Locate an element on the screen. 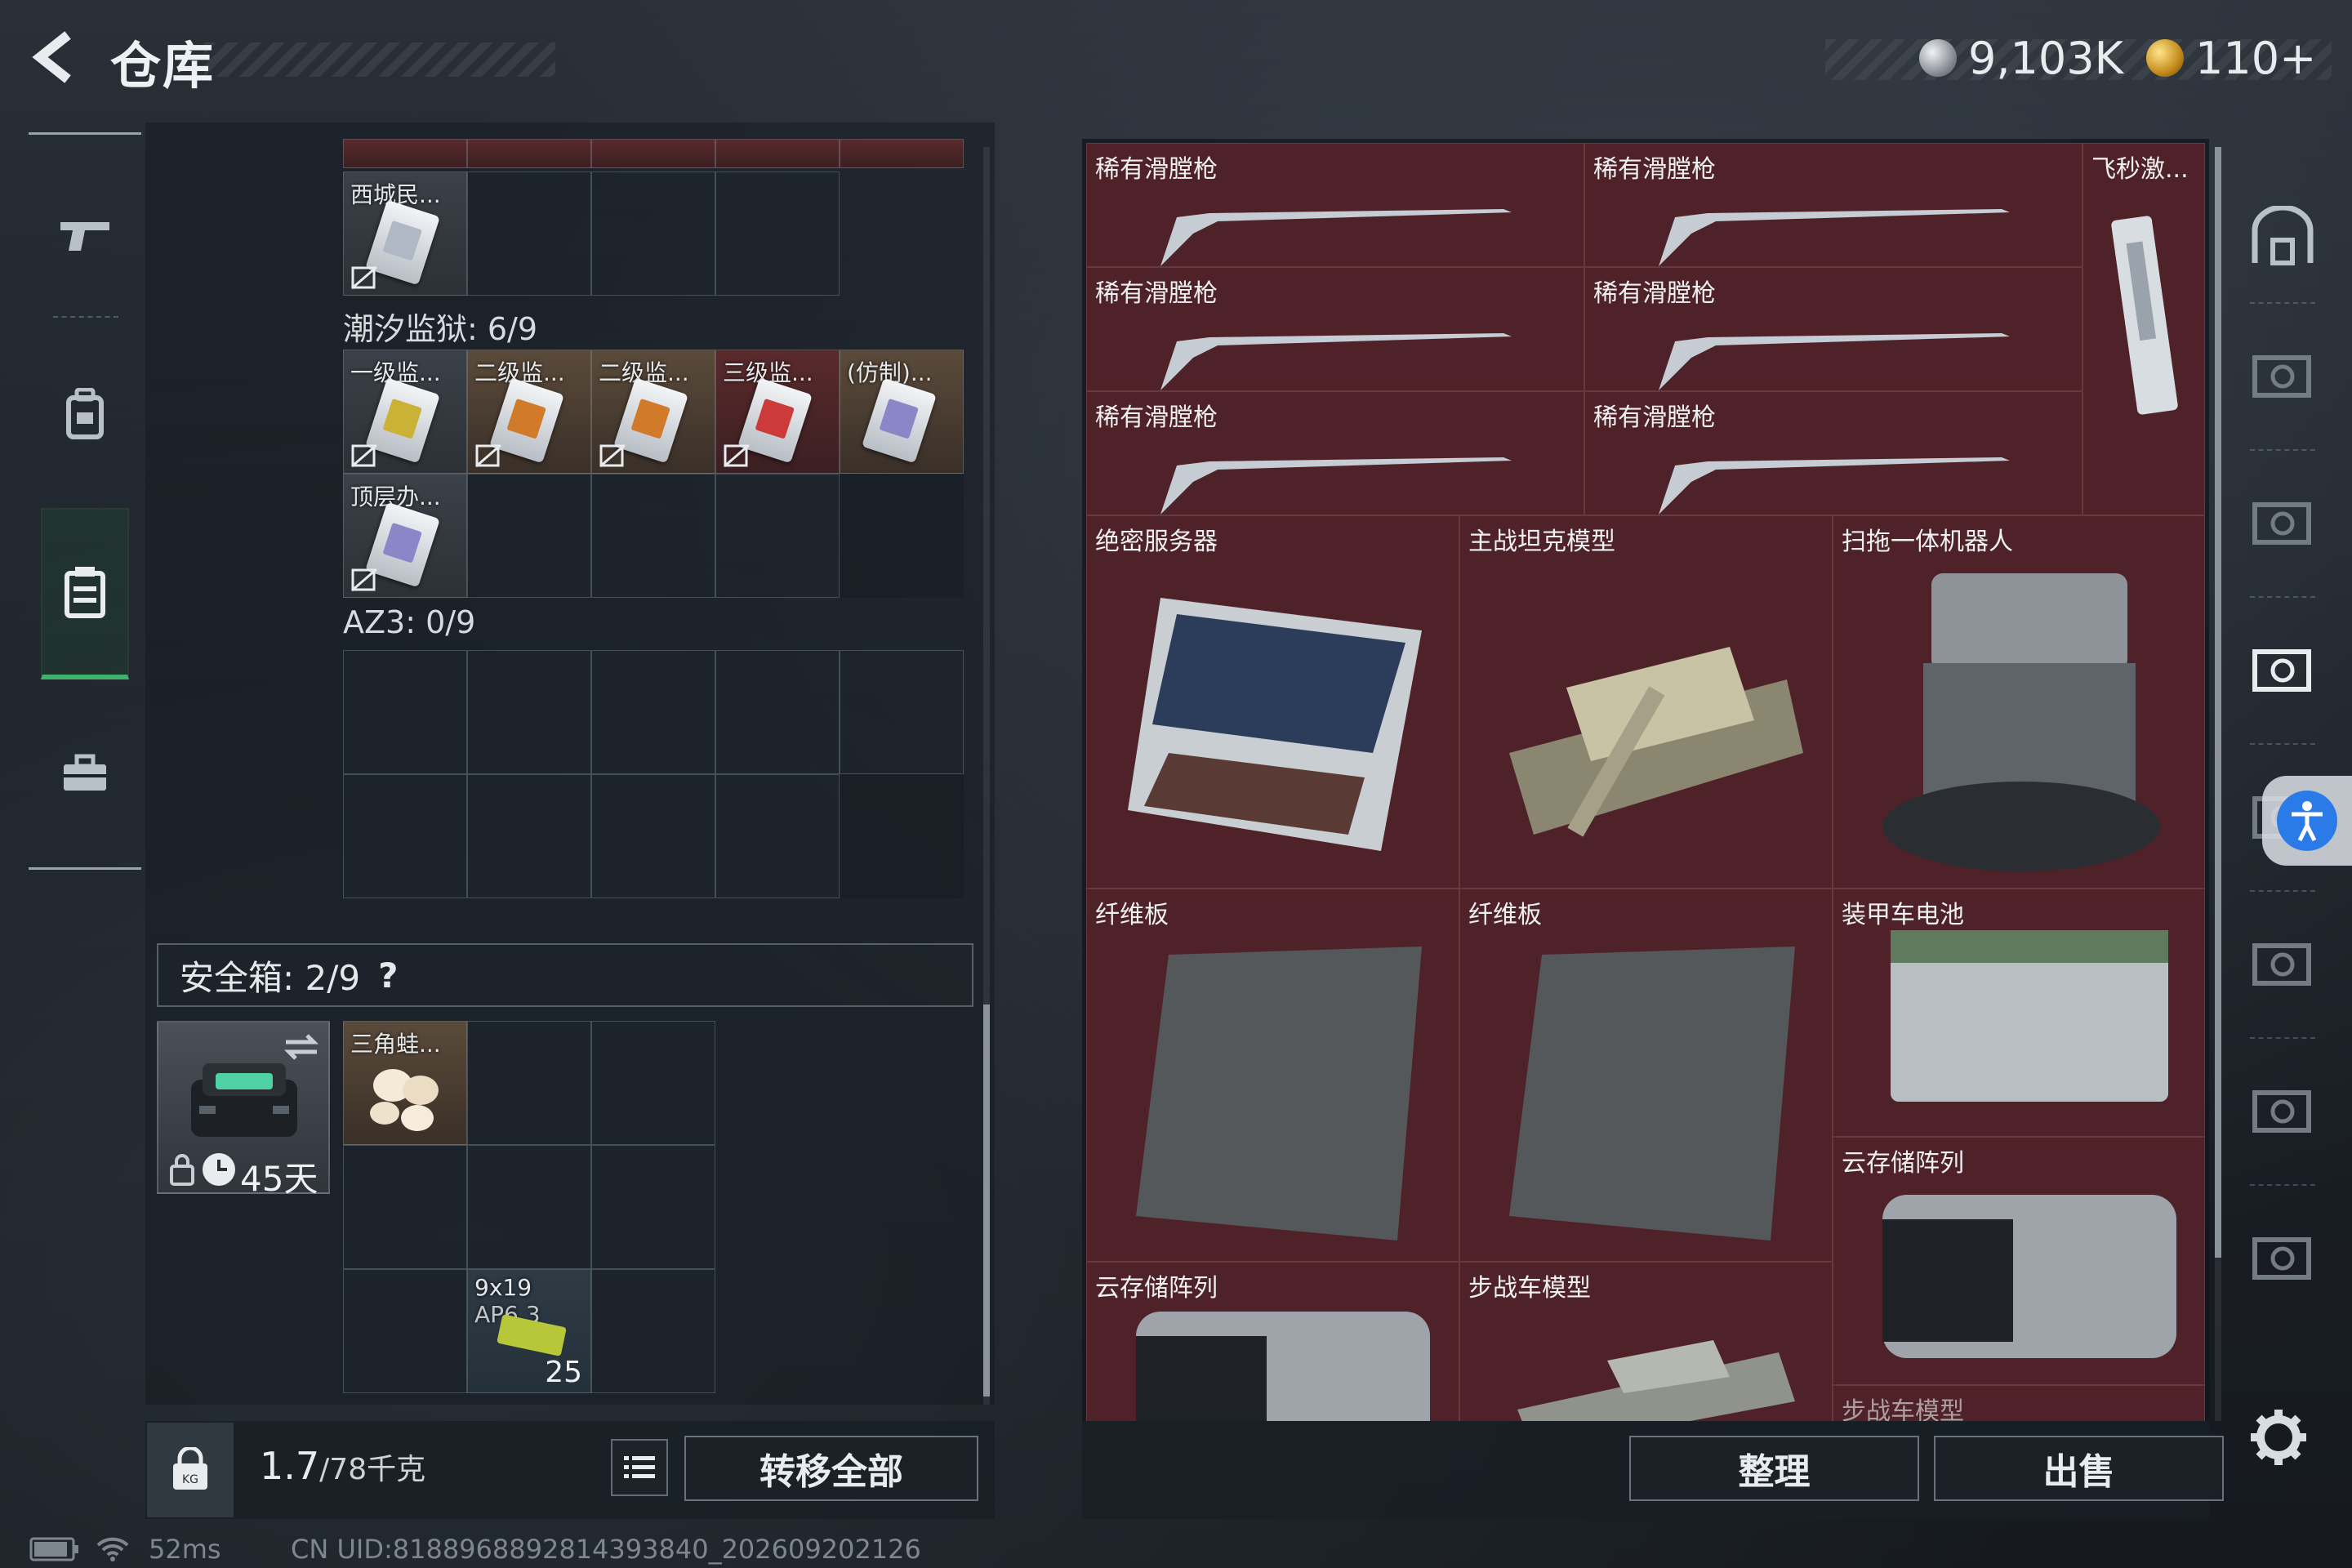 This screenshot has height=1568, width=2352. help-button: ? is located at coordinates (388, 976).